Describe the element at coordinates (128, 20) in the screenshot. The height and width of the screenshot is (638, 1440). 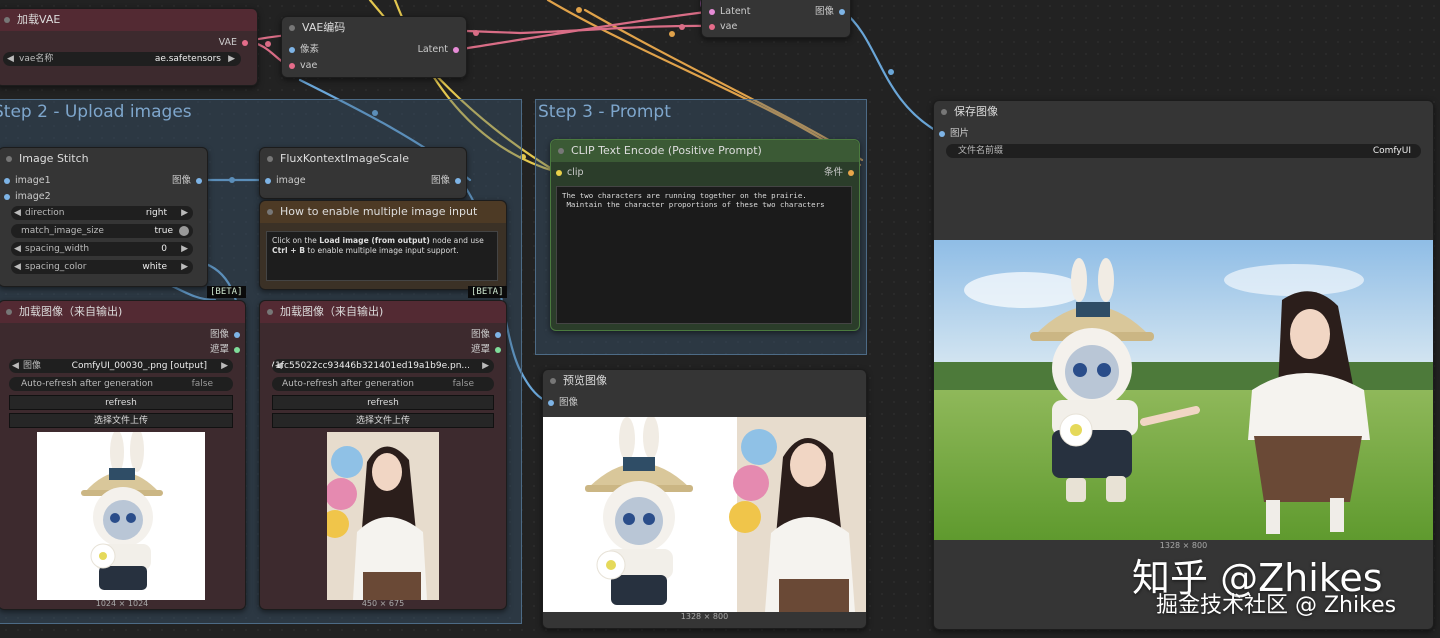
I see `node-header: 加载VAE` at that location.